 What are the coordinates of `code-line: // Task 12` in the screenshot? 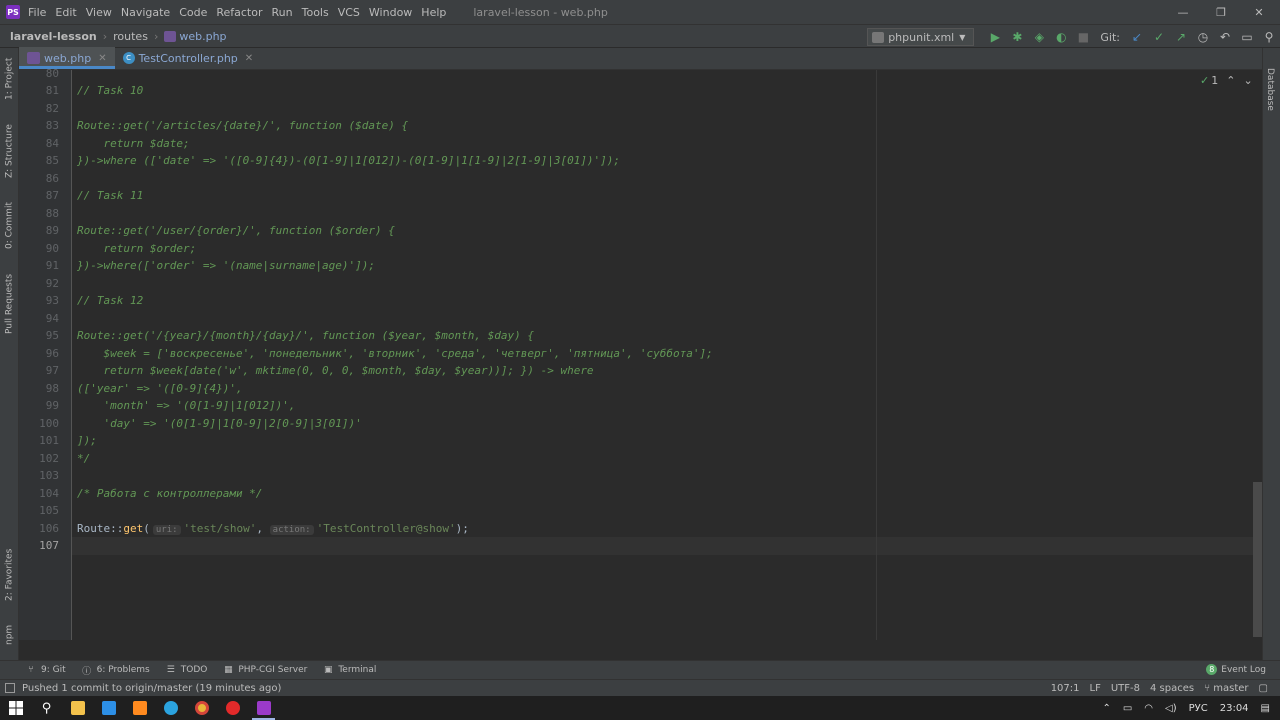 It's located at (110, 301).